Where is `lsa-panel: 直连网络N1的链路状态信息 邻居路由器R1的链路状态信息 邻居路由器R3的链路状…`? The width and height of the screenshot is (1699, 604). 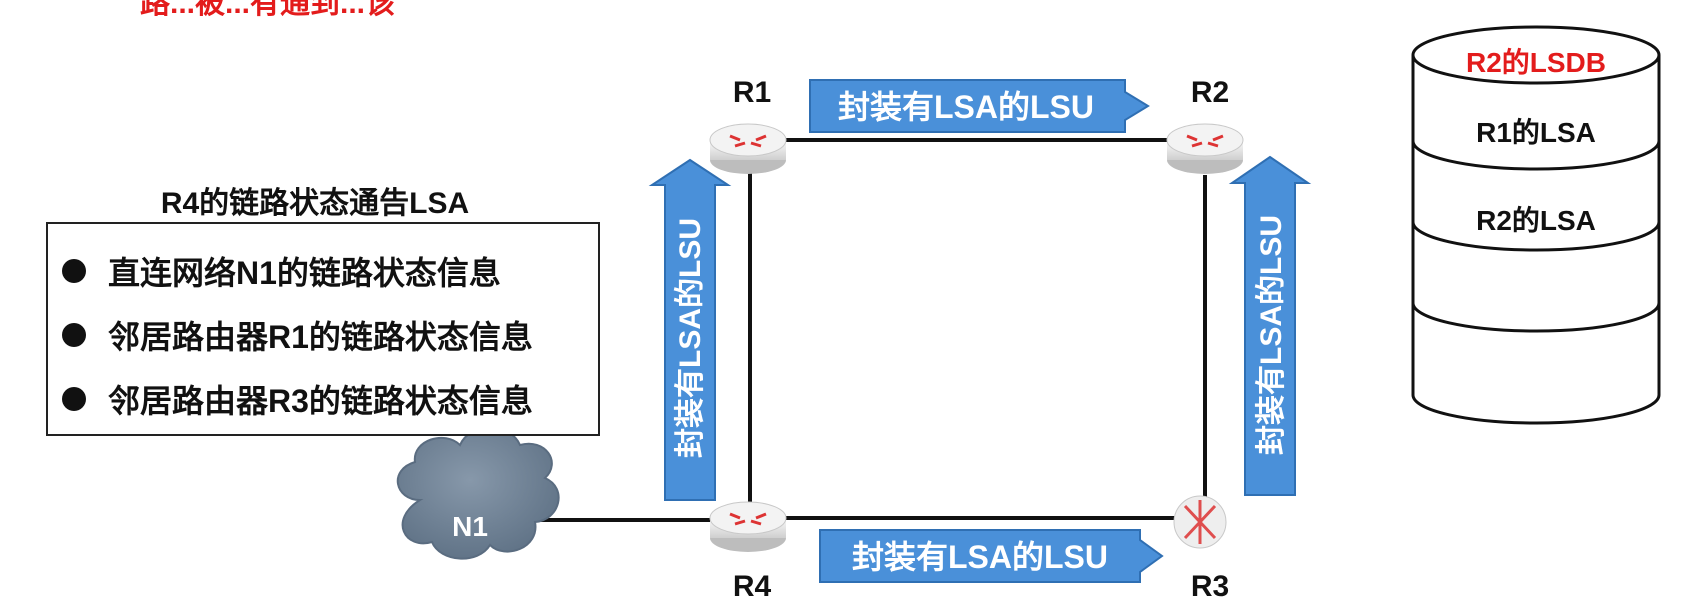 lsa-panel: 直连网络N1的链路状态信息 邻居路由器R1的链路状态信息 邻居路由器R3的链路状… is located at coordinates (323, 329).